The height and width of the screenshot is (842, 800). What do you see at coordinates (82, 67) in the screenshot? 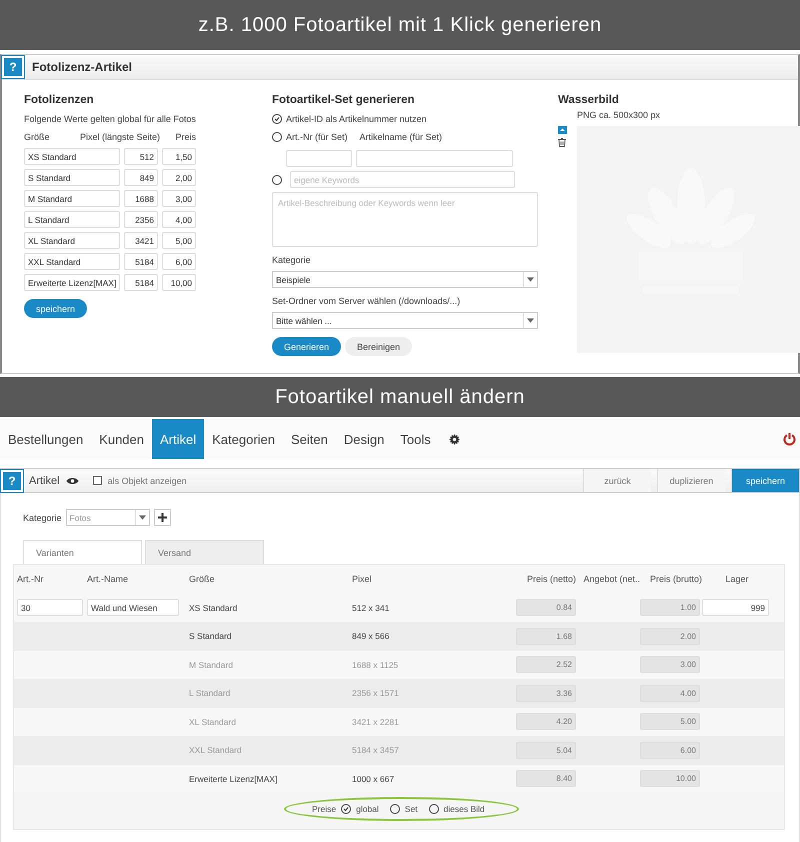
I see `panel-title: Fotolizenz-Artikel` at bounding box center [82, 67].